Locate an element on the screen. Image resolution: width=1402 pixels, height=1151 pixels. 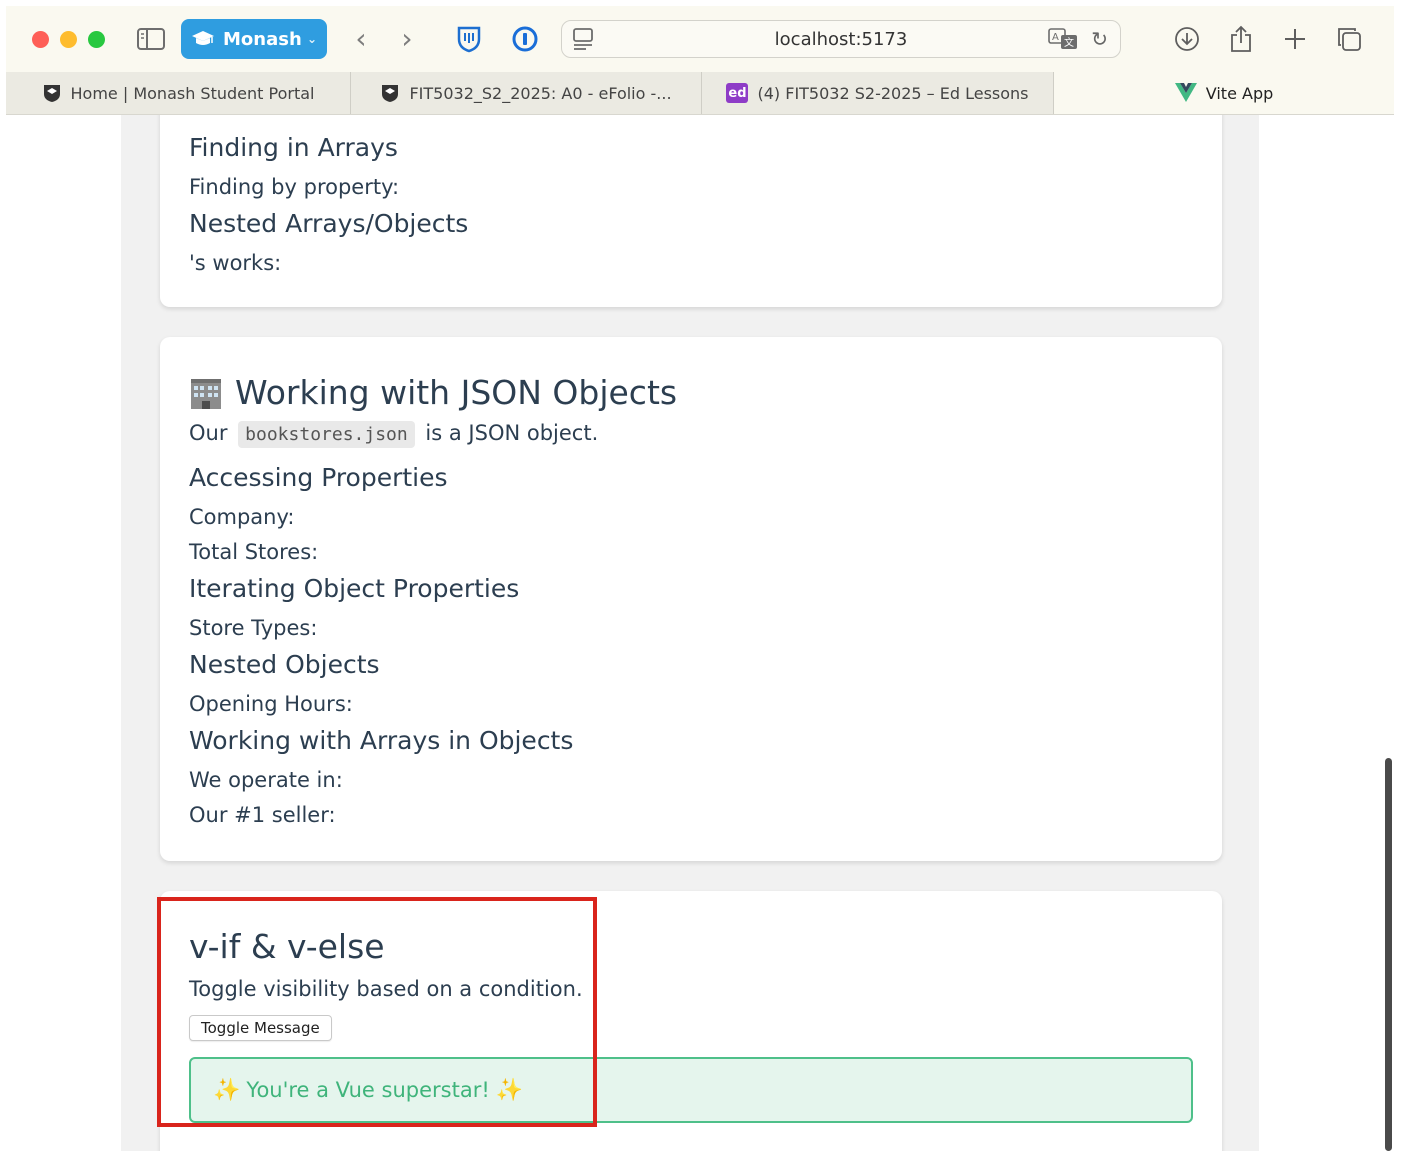
tab-overview-icon is located at coordinates (1349, 39).